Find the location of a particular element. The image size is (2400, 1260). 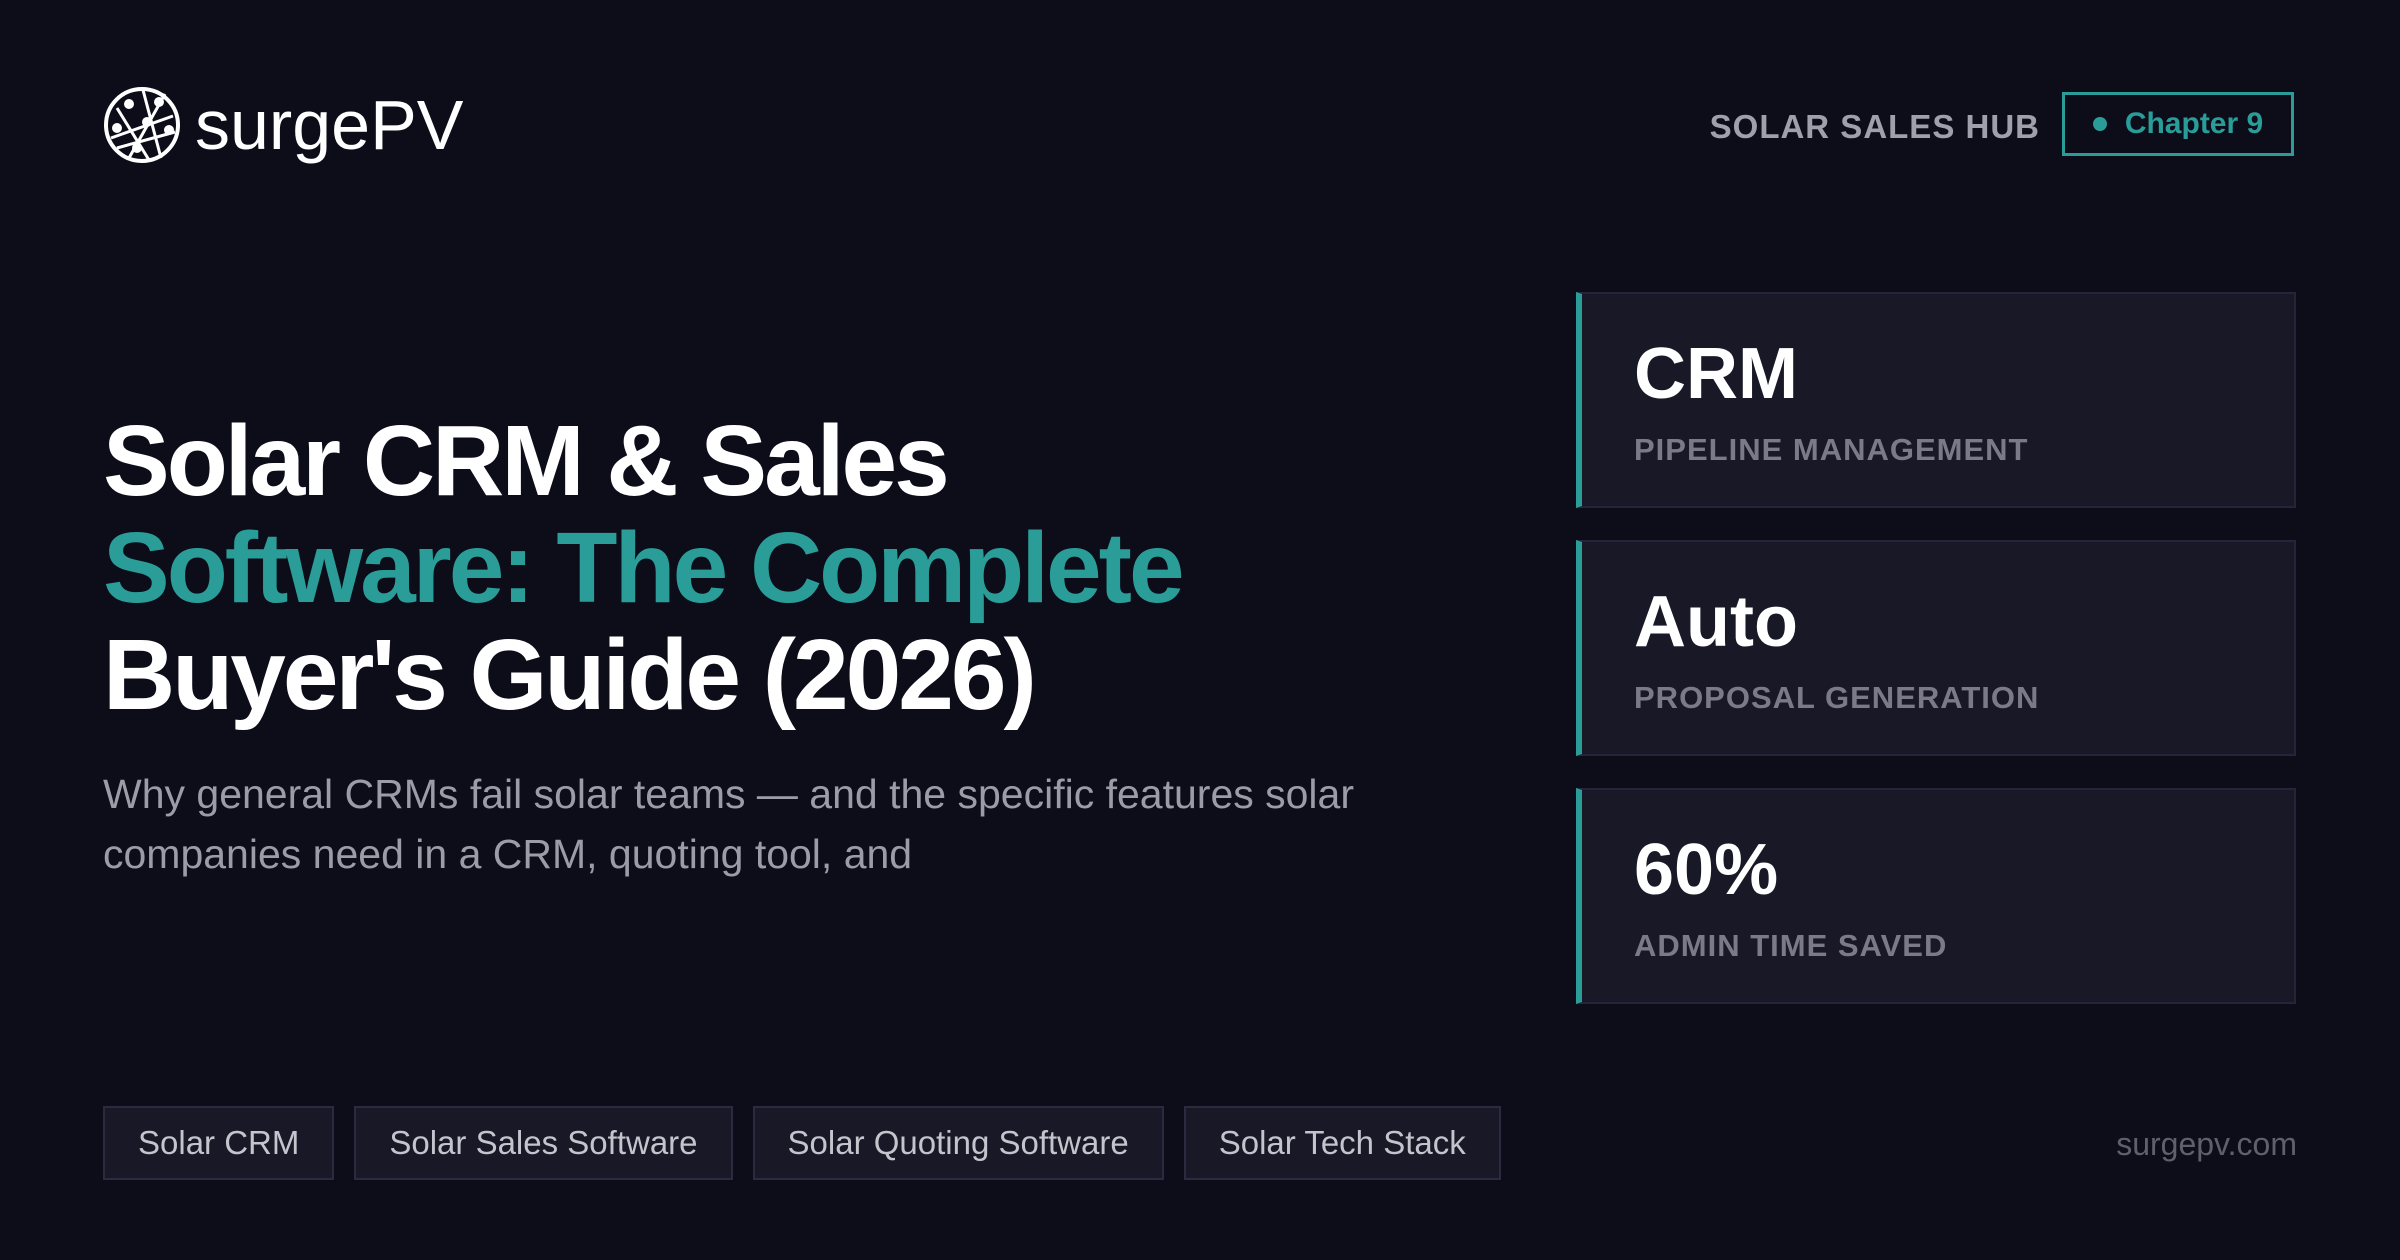

solar-globe-icon is located at coordinates (142, 125).